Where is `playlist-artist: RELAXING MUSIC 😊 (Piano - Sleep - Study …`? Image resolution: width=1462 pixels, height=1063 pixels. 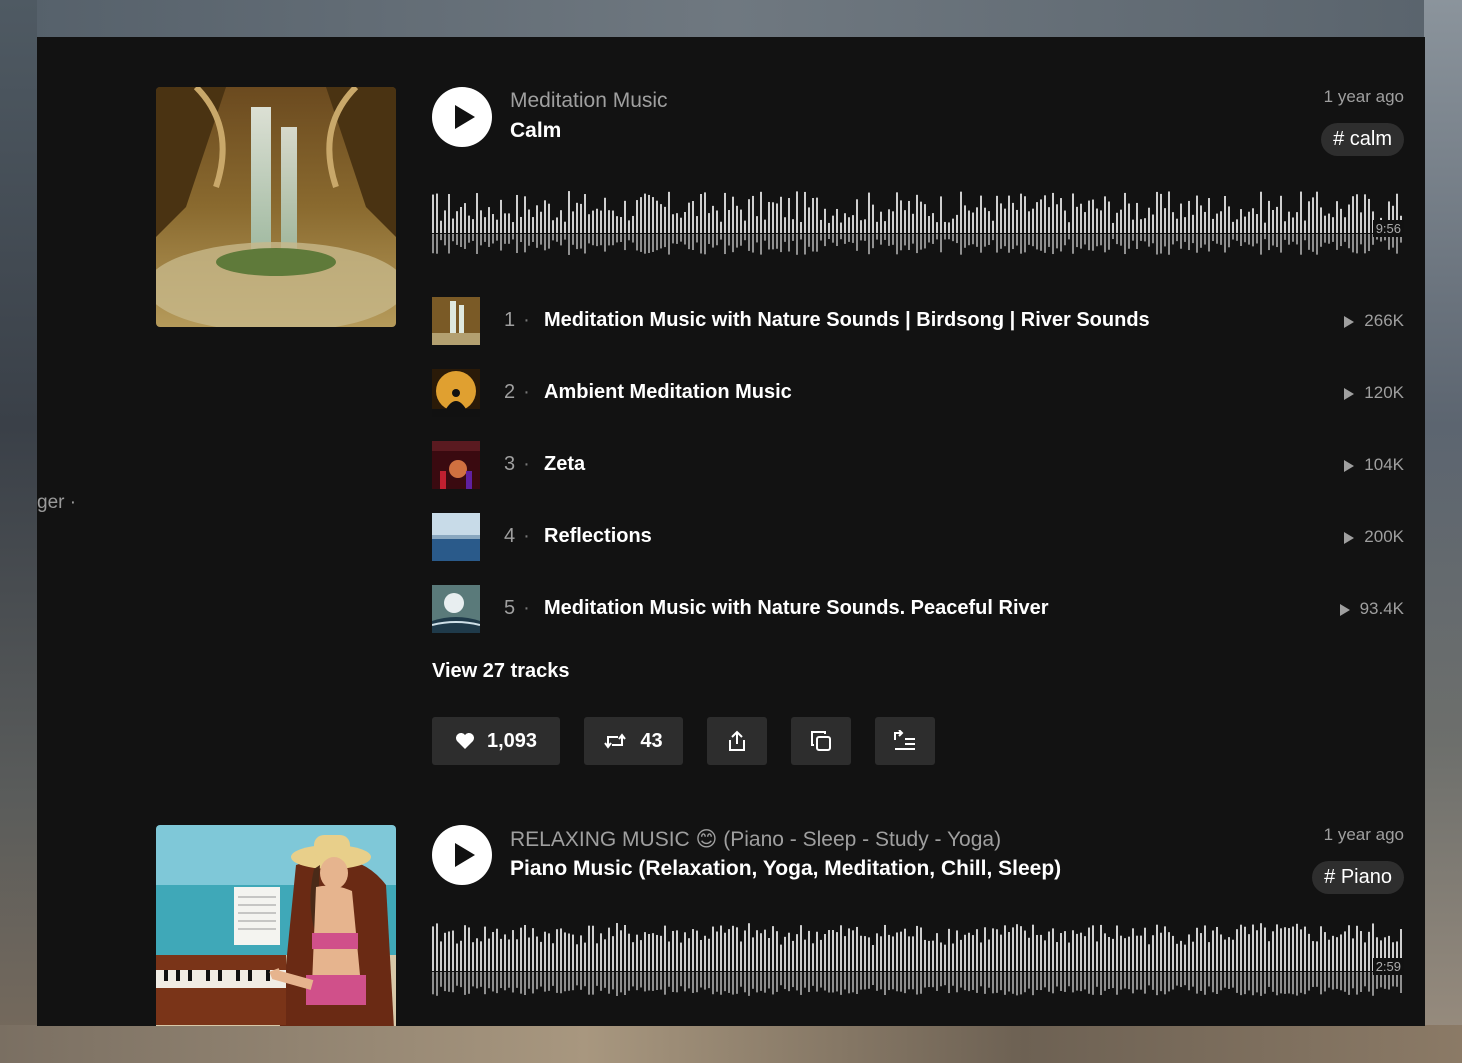 playlist-artist: RELAXING MUSIC 😊 (Piano - Sleep - Study … is located at coordinates (755, 839).